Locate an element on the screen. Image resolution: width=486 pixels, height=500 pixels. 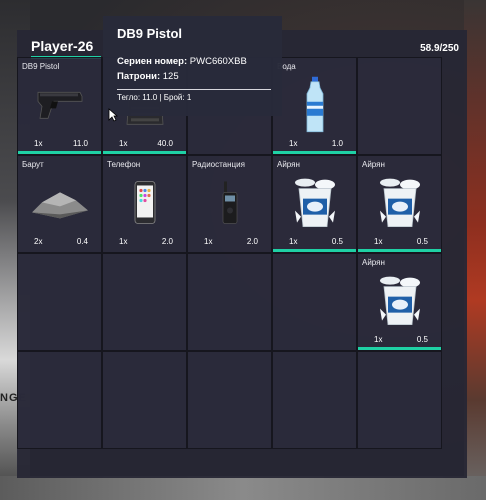
tooltip-ammo-label: Патрони: is located at coordinates (139, 76).